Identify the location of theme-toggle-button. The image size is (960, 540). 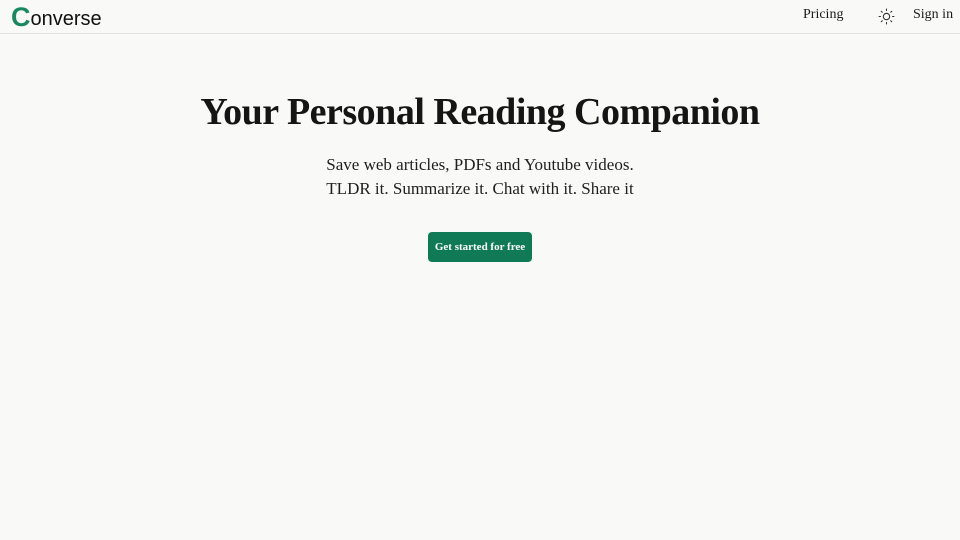
(886, 16).